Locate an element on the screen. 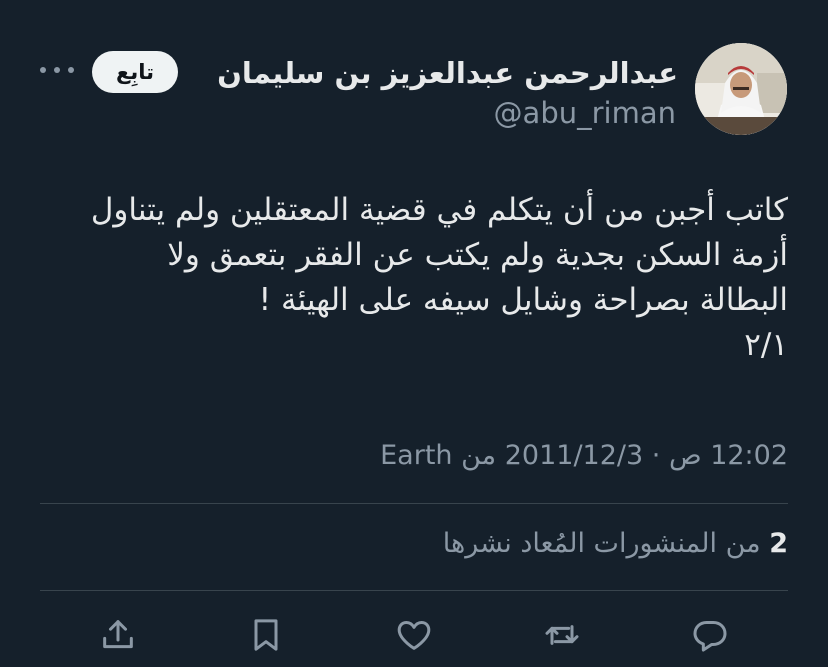 This screenshot has width=828, height=667. avatar is located at coordinates (741, 89).